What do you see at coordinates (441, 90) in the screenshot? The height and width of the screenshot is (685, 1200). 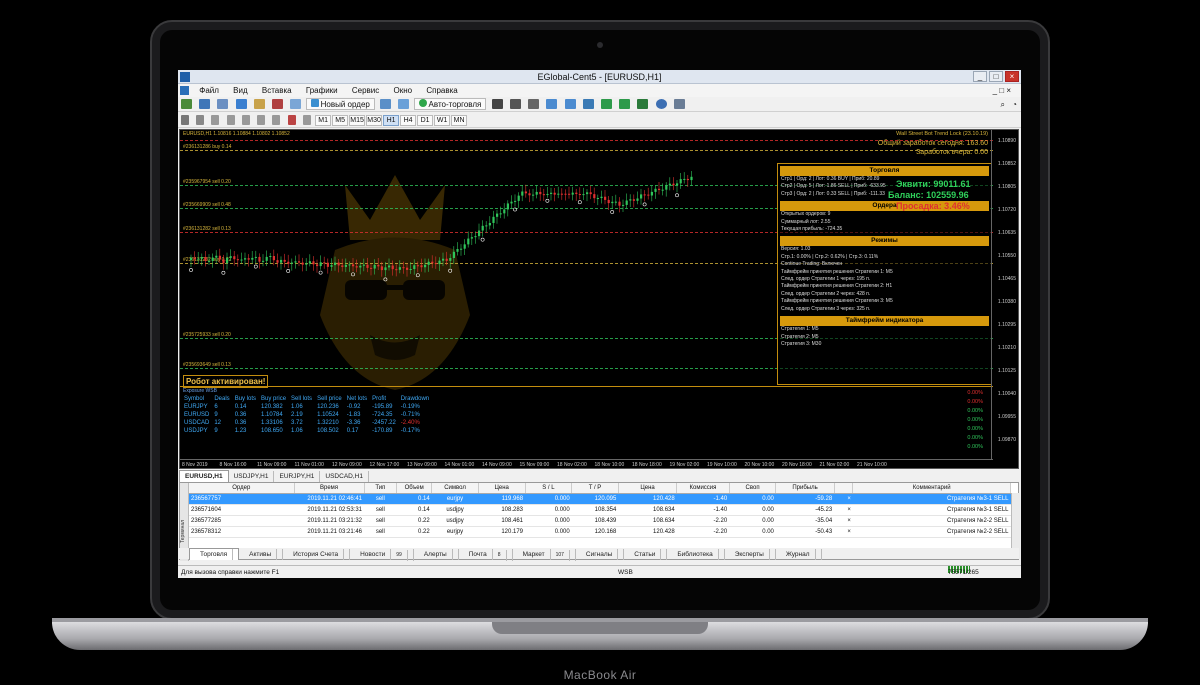 I see `menu-help: Справка` at bounding box center [441, 90].